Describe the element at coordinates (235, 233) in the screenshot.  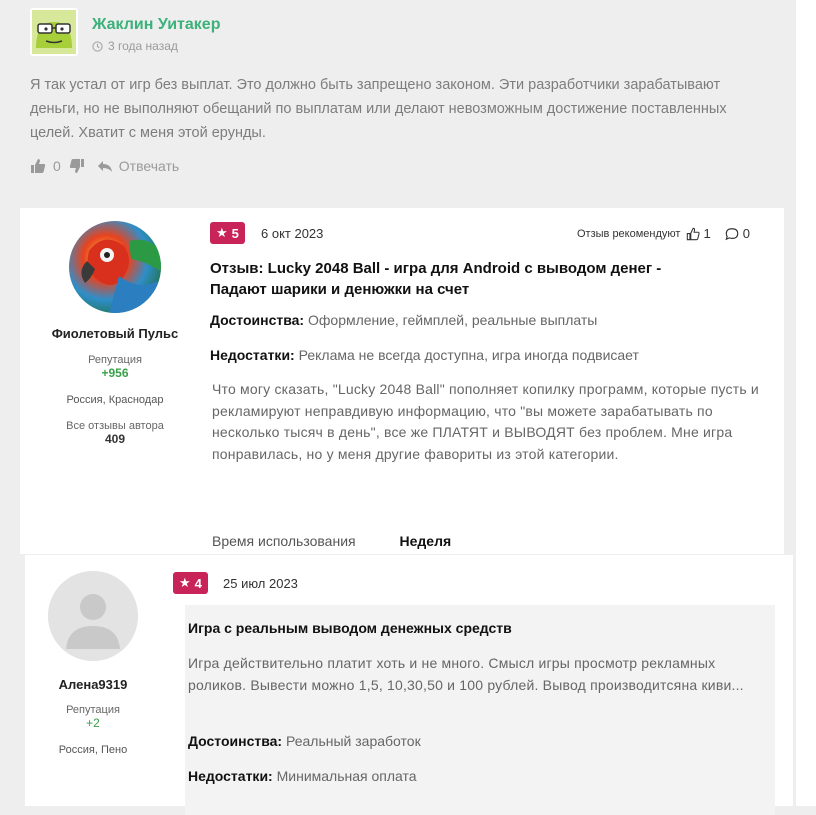
I see `rating-value: 5` at that location.